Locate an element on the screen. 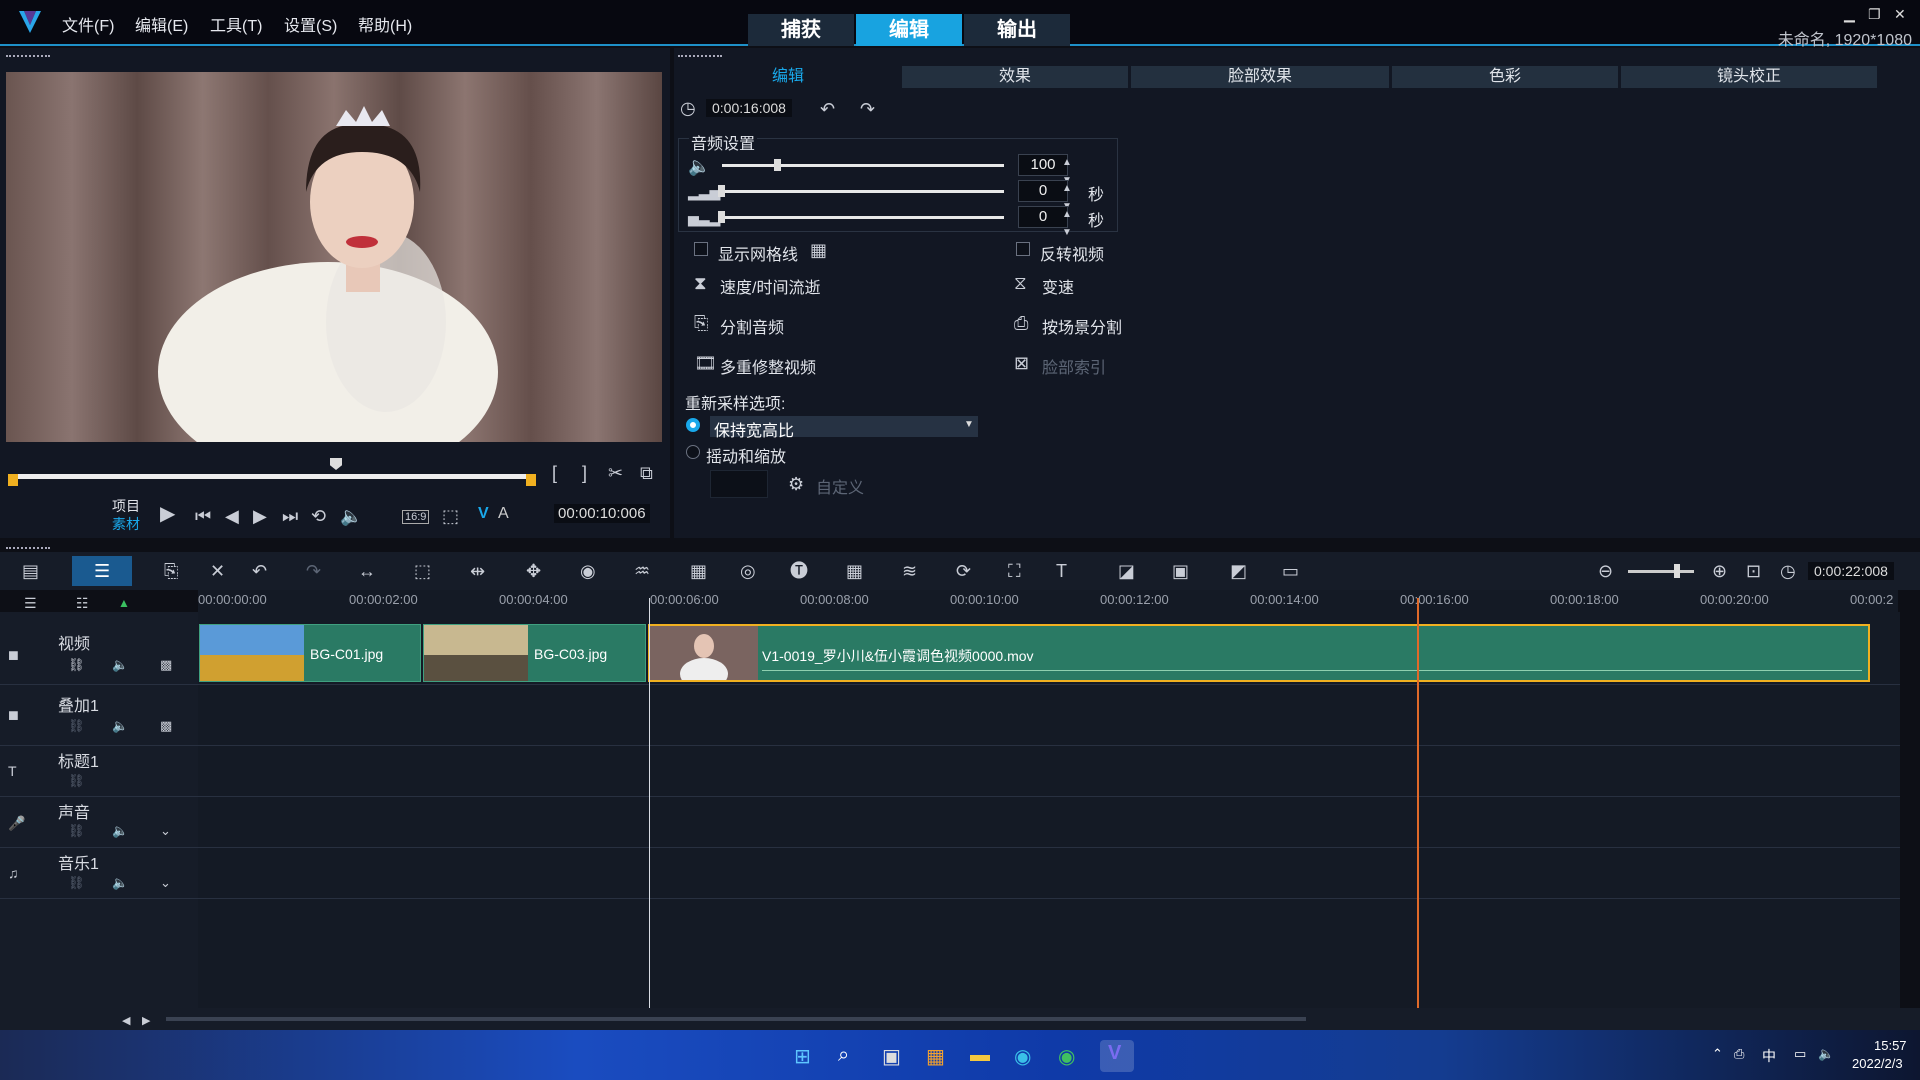 The height and width of the screenshot is (1080, 1920). pan-zoom-label: 摇动和缩放 is located at coordinates (746, 455).